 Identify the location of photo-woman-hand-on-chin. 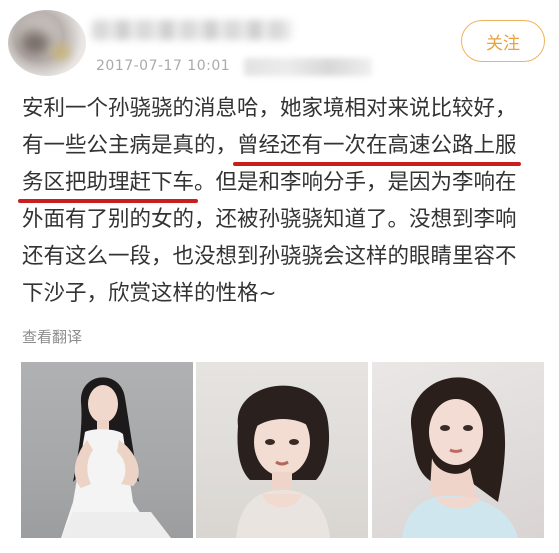
(458, 450).